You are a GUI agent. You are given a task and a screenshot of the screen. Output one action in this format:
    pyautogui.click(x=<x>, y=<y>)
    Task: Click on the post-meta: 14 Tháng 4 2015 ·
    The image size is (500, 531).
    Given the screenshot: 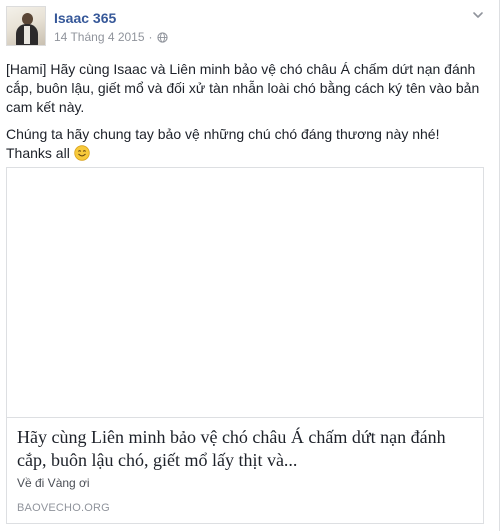 What is the action you would take?
    pyautogui.click(x=111, y=37)
    